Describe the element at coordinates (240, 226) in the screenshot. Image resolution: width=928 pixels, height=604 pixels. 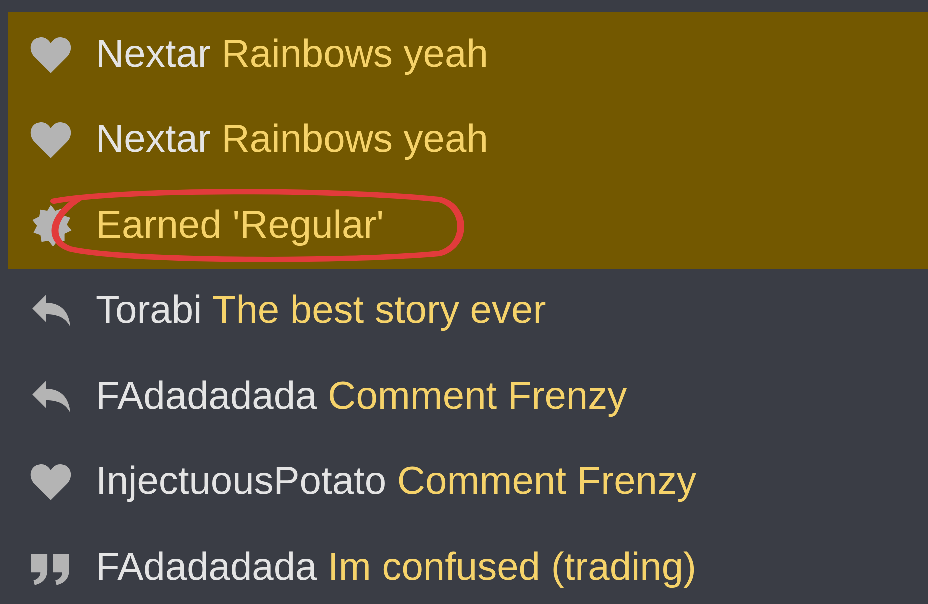
I see `activity-text: Earned 'Regular'` at that location.